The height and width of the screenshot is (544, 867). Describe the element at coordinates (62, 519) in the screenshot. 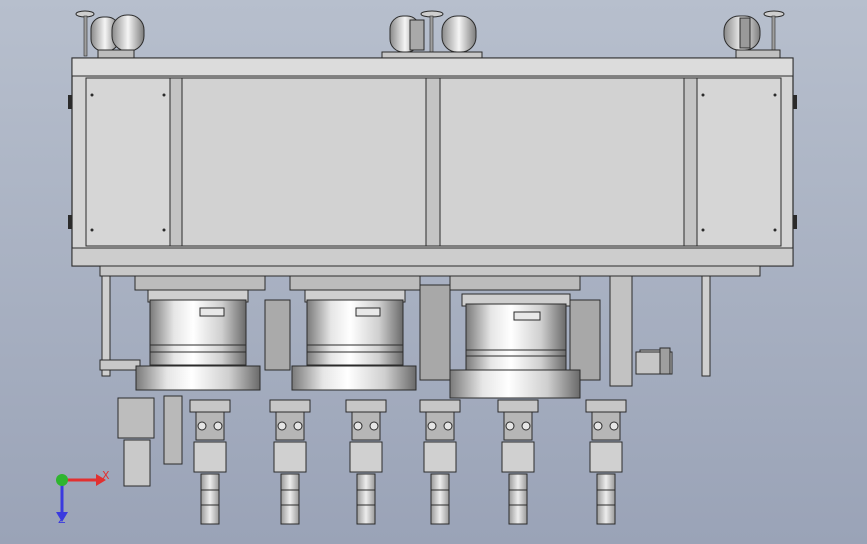

I see `axis-z-label: Z` at that location.